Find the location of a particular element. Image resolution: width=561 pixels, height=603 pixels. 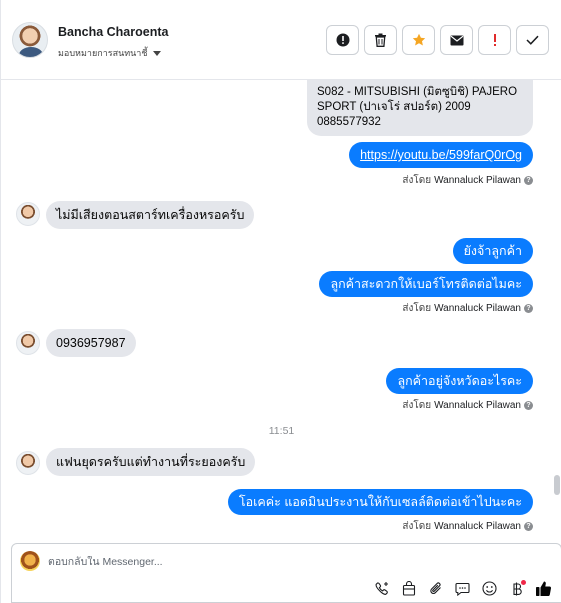

attach-button is located at coordinates (435, 588).